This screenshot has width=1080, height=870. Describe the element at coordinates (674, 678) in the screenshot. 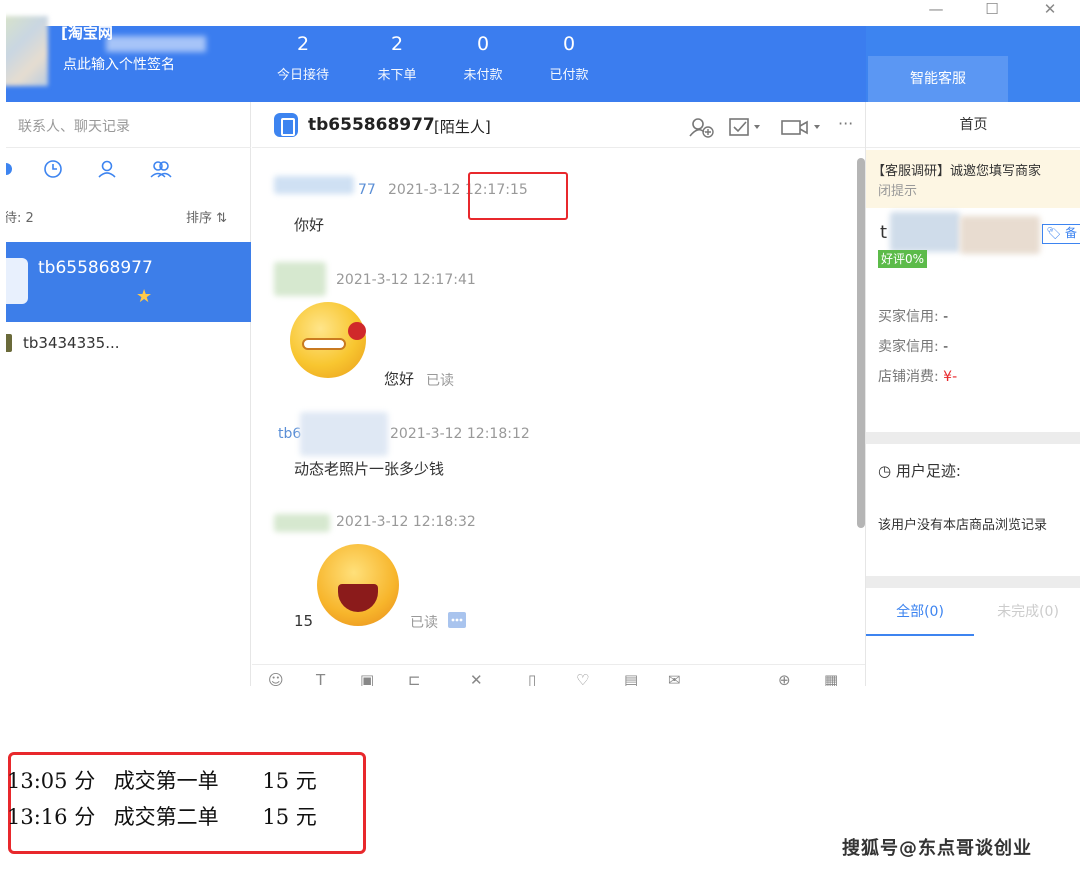

I see `mail-icon: ✉` at that location.